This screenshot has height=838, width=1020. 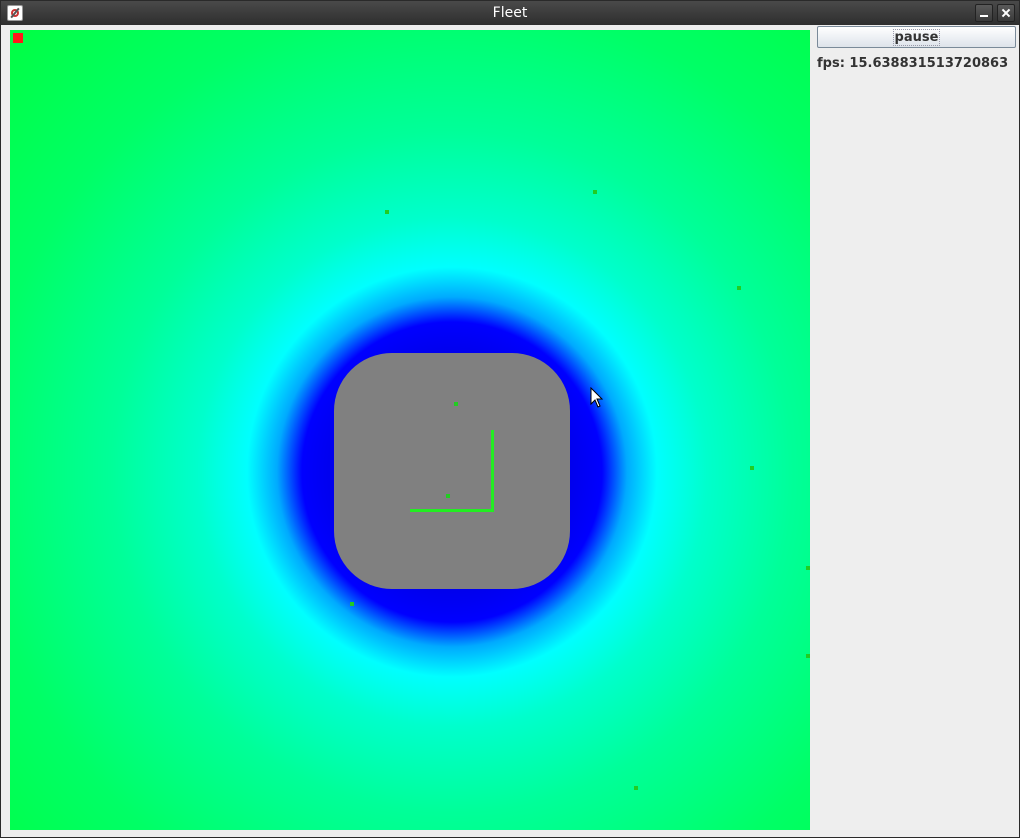 What do you see at coordinates (492, 471) in the screenshot?
I see `path-segment-vertical` at bounding box center [492, 471].